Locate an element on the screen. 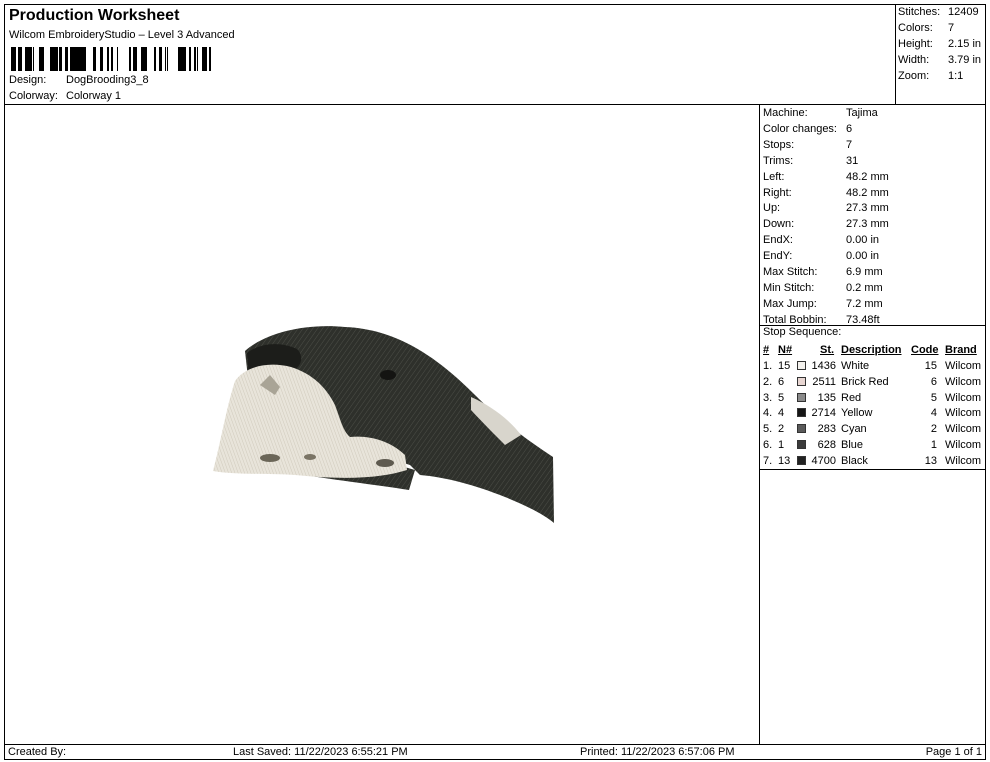  stitch-count: 1436 is located at coordinates (823, 366).